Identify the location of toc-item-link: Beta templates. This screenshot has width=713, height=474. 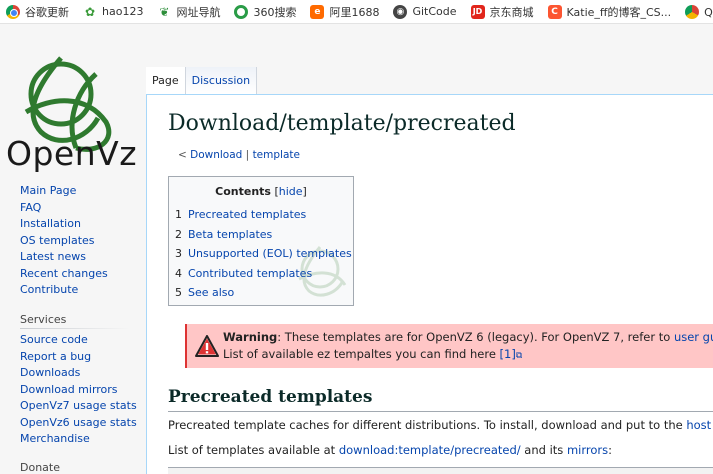
(230, 234).